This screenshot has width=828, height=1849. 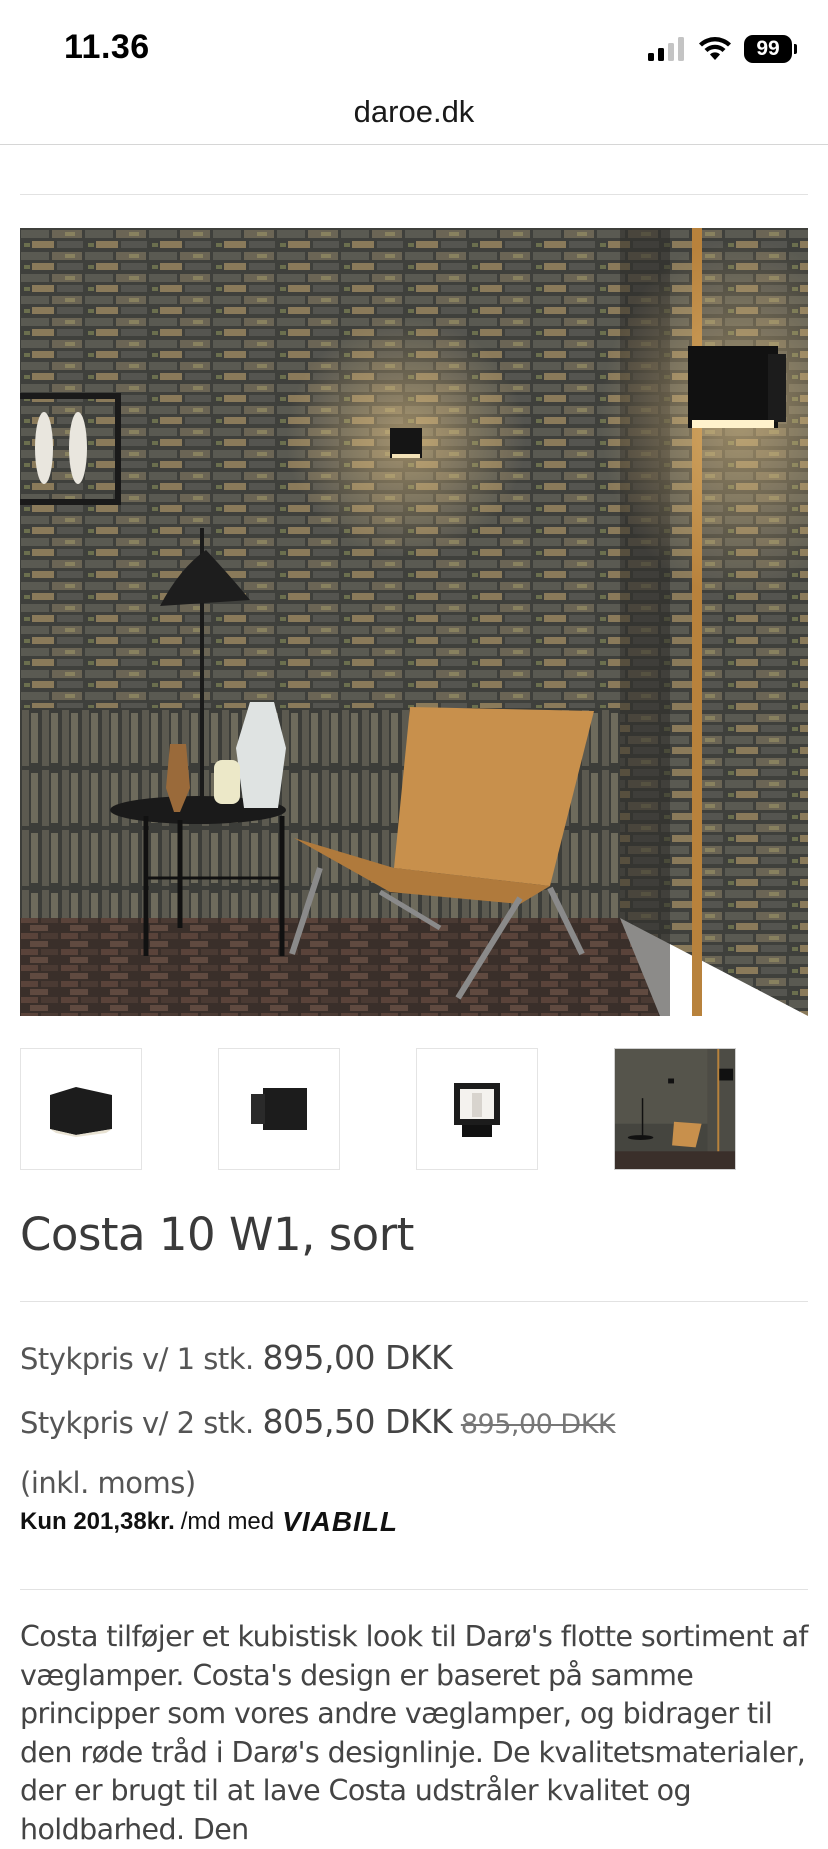 What do you see at coordinates (217, 1234) in the screenshot?
I see `product-title: Costa 10 W1, sort` at bounding box center [217, 1234].